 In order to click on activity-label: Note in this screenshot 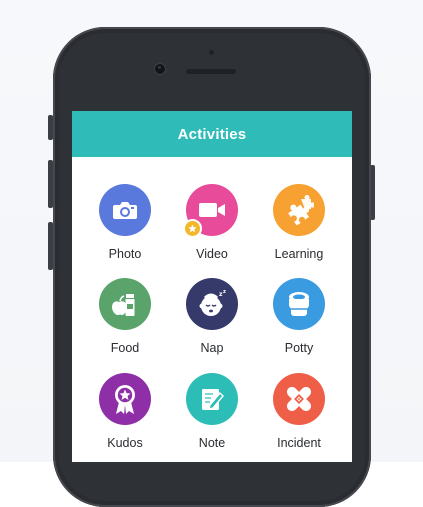, I will do `click(212, 443)`.